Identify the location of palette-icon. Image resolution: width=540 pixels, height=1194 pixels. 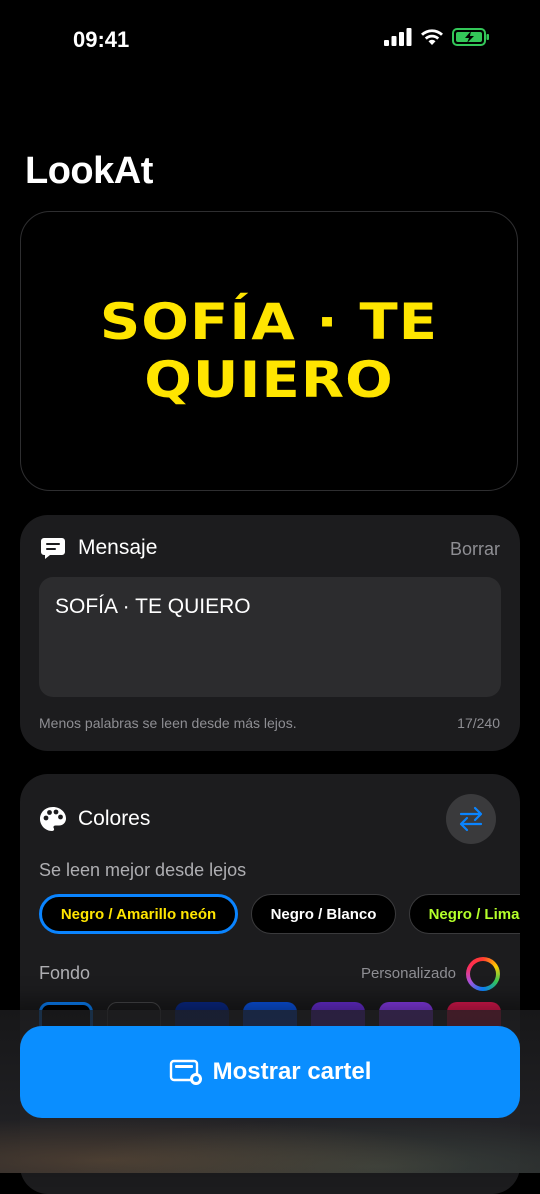
(53, 819).